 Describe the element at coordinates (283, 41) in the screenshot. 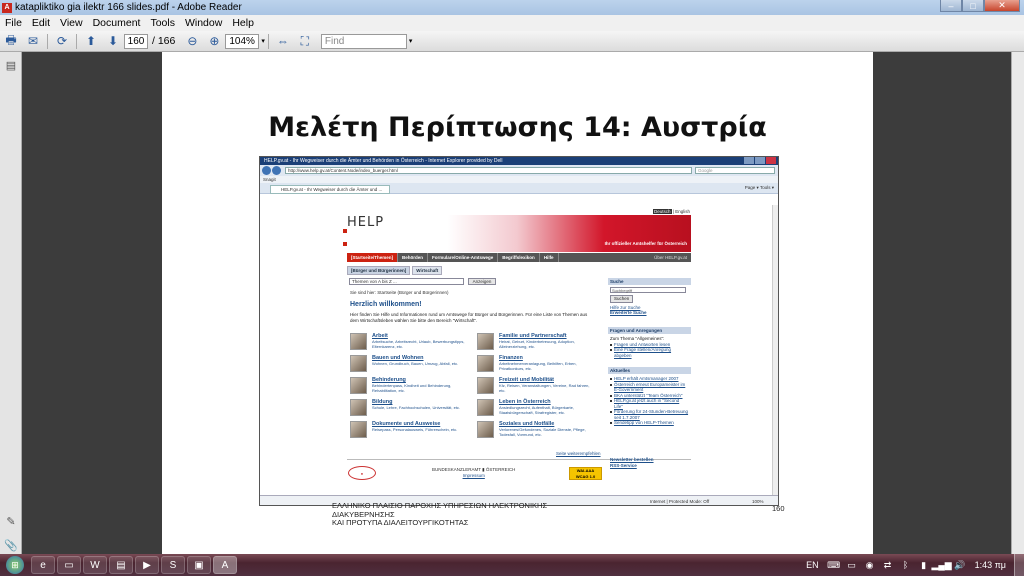

I see `fit-width-icon: ⇔` at that location.